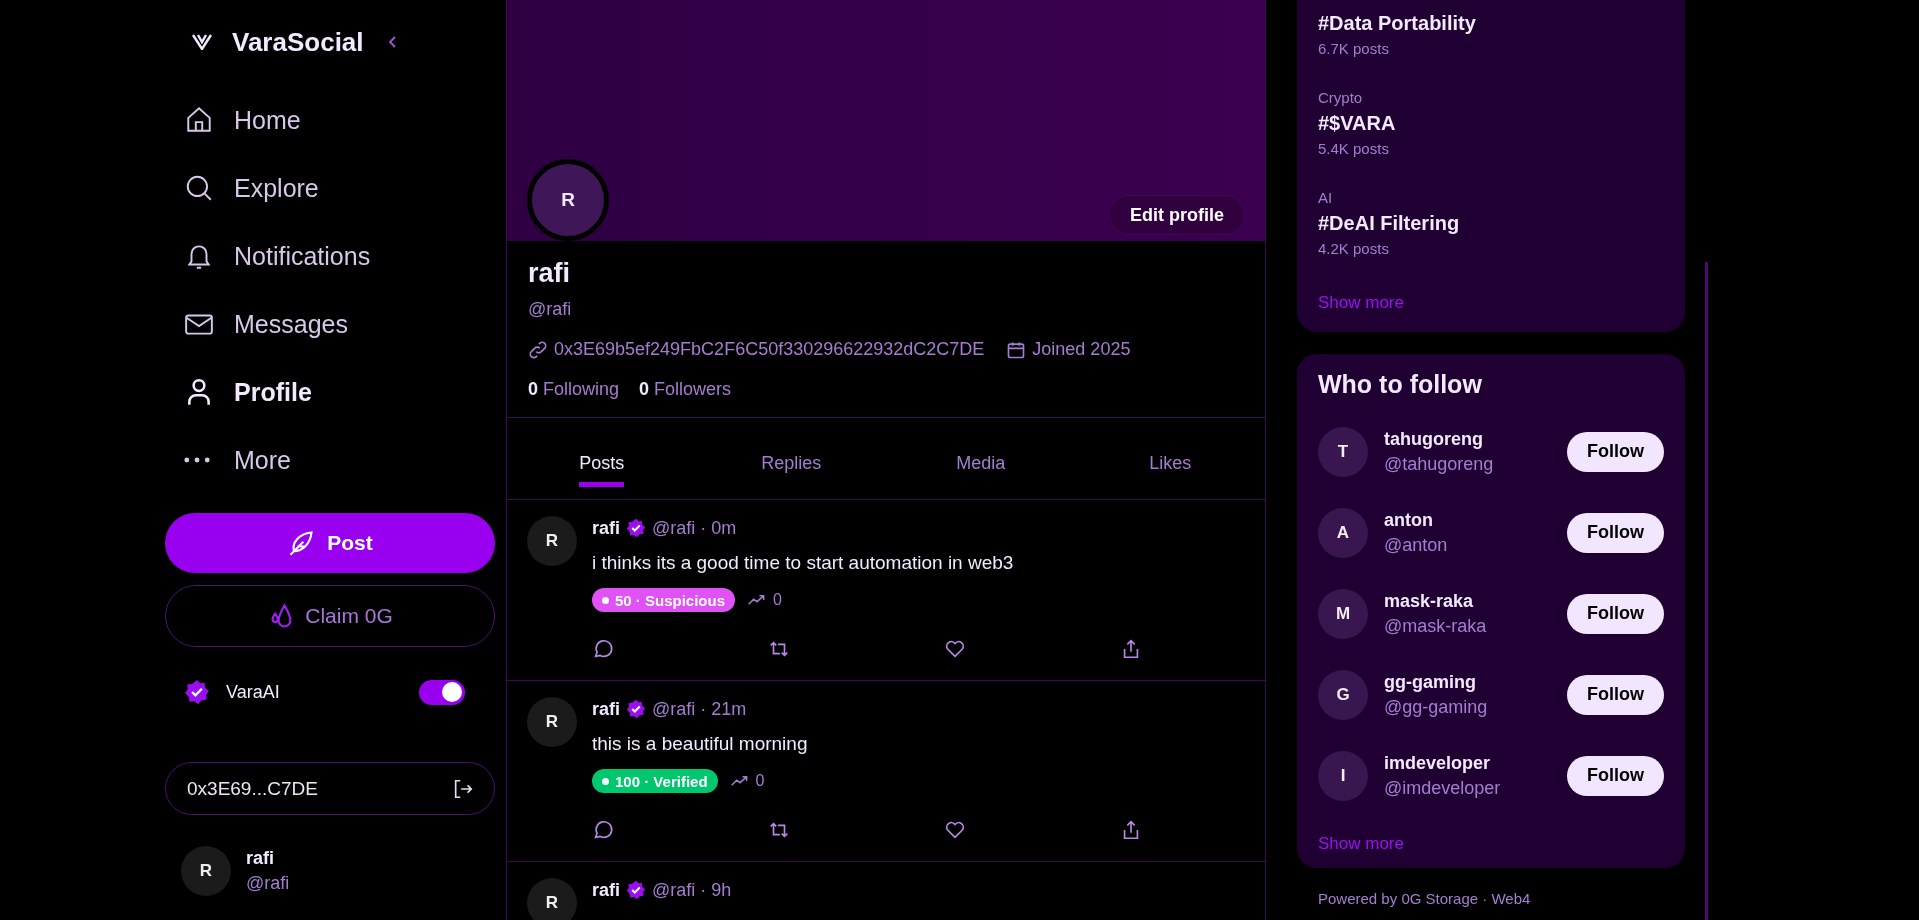  Describe the element at coordinates (739, 781) in the screenshot. I see `trending-icon` at that location.